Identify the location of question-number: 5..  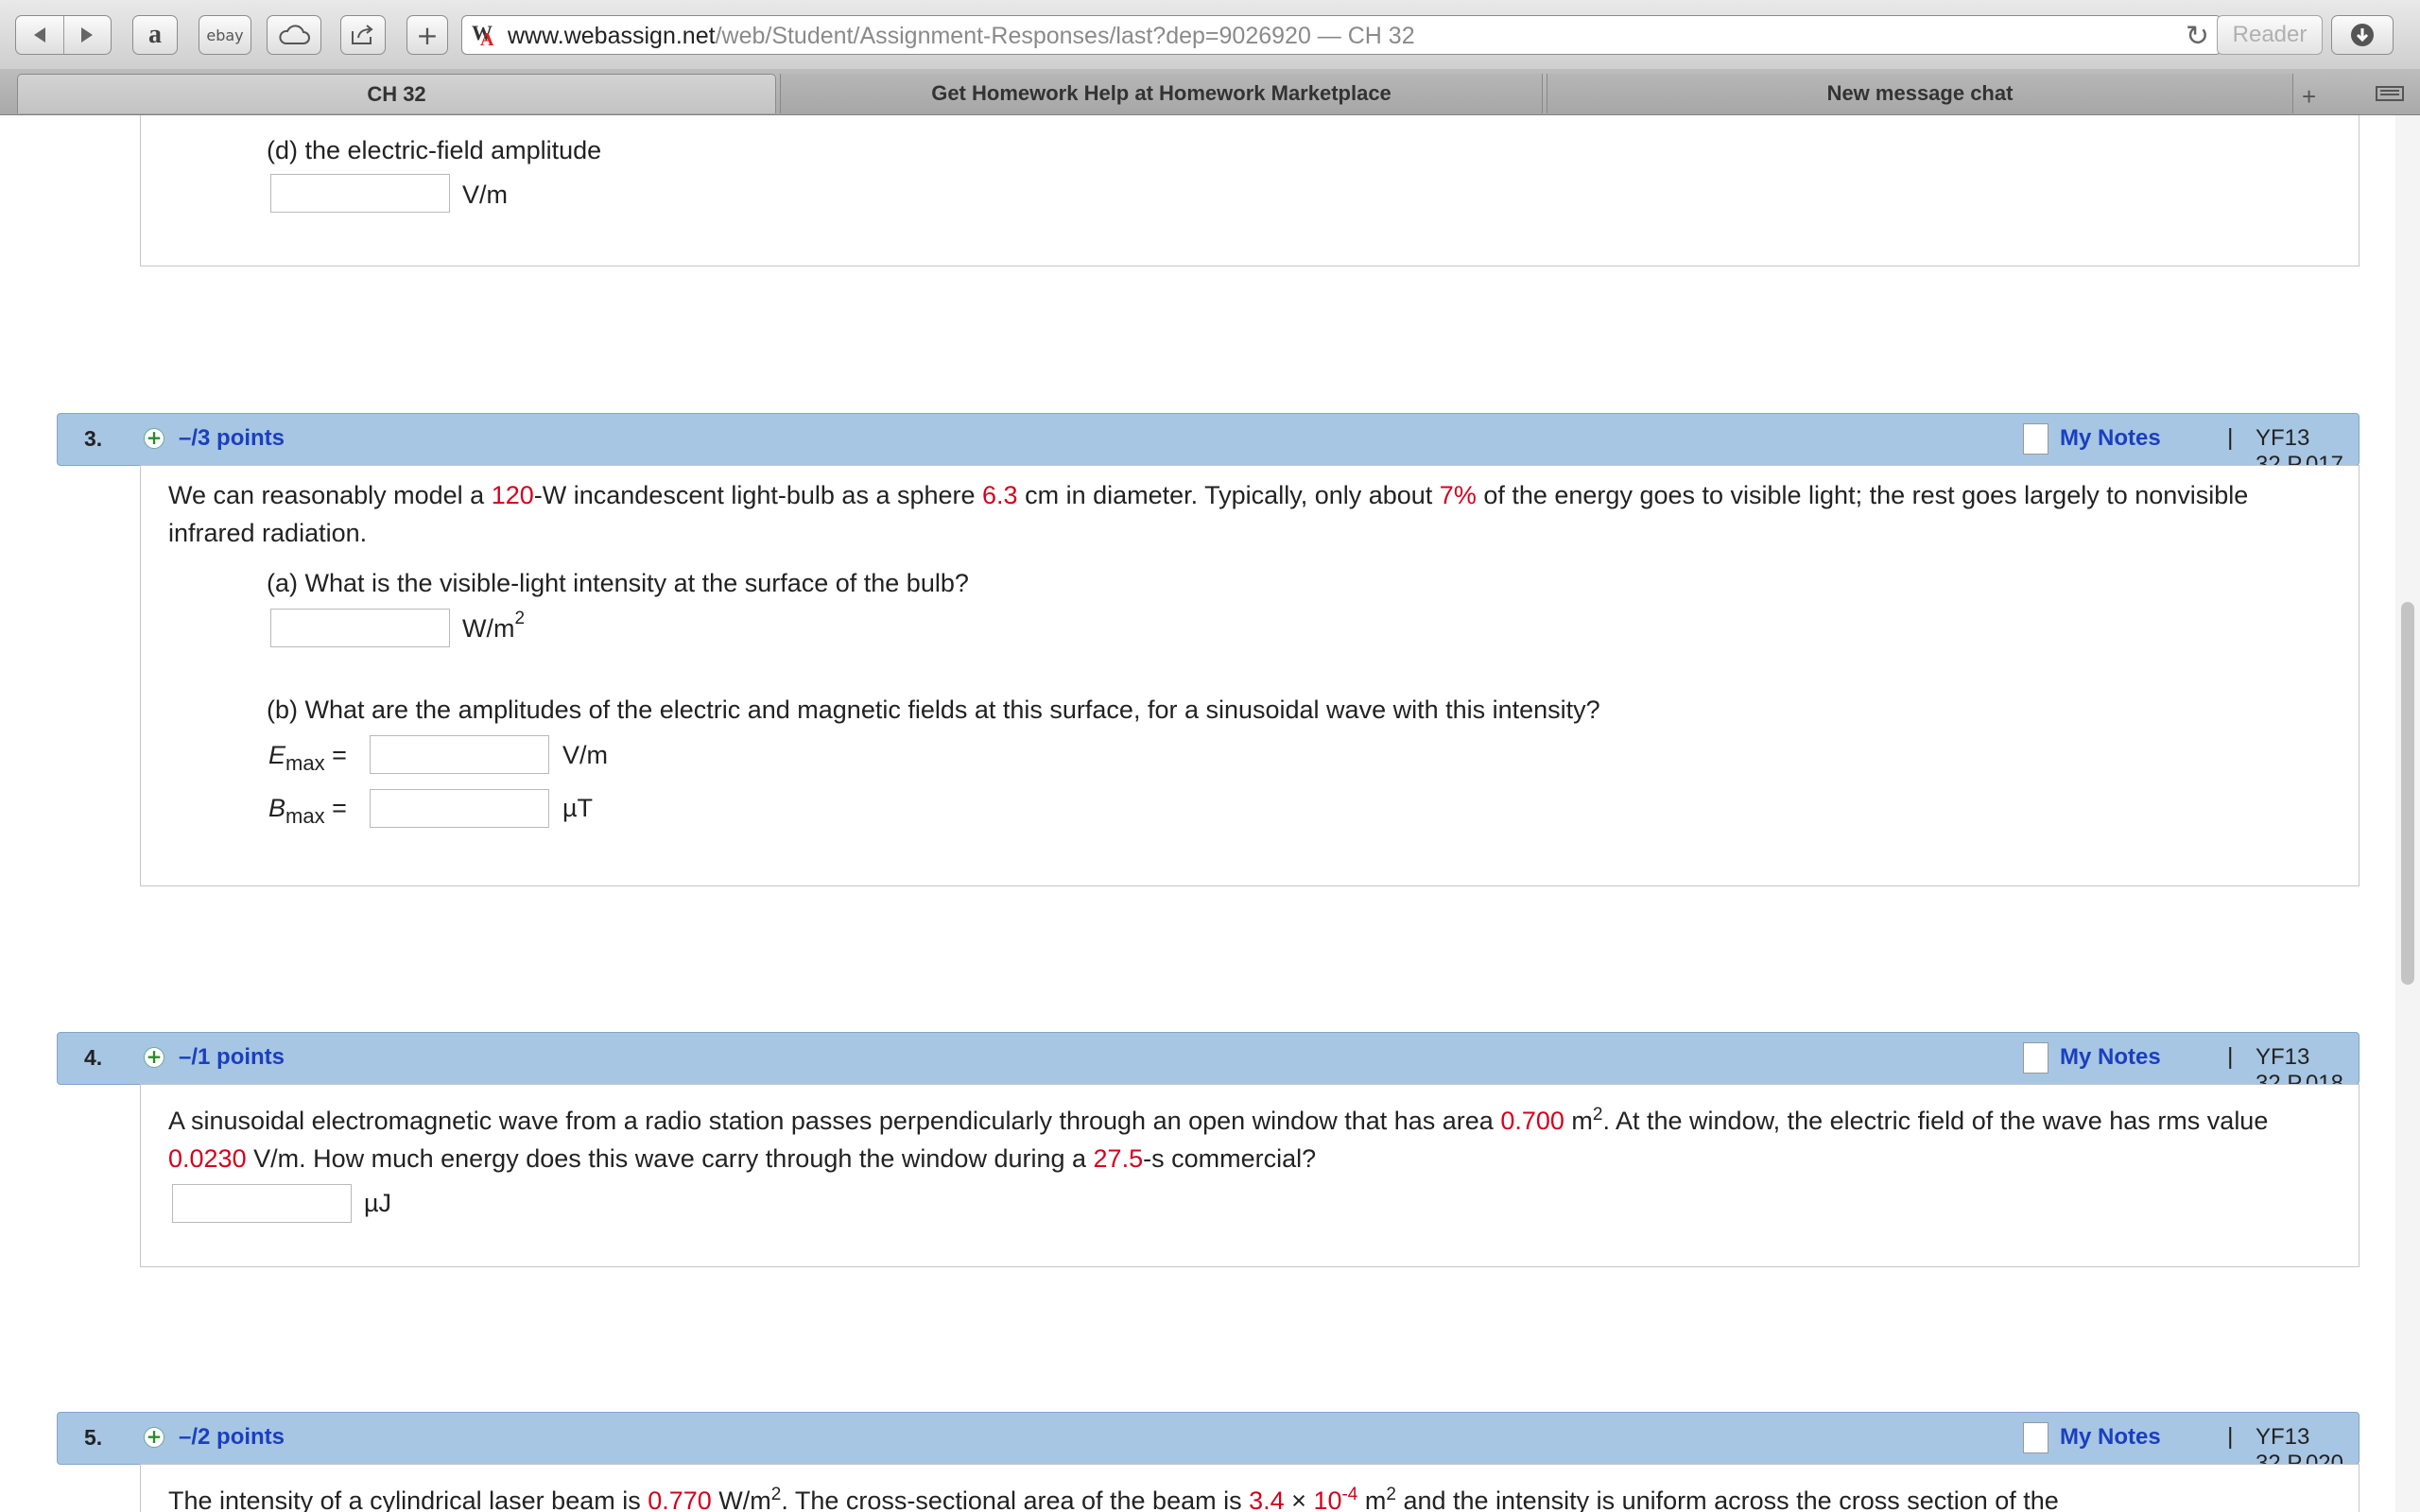
(93, 1437).